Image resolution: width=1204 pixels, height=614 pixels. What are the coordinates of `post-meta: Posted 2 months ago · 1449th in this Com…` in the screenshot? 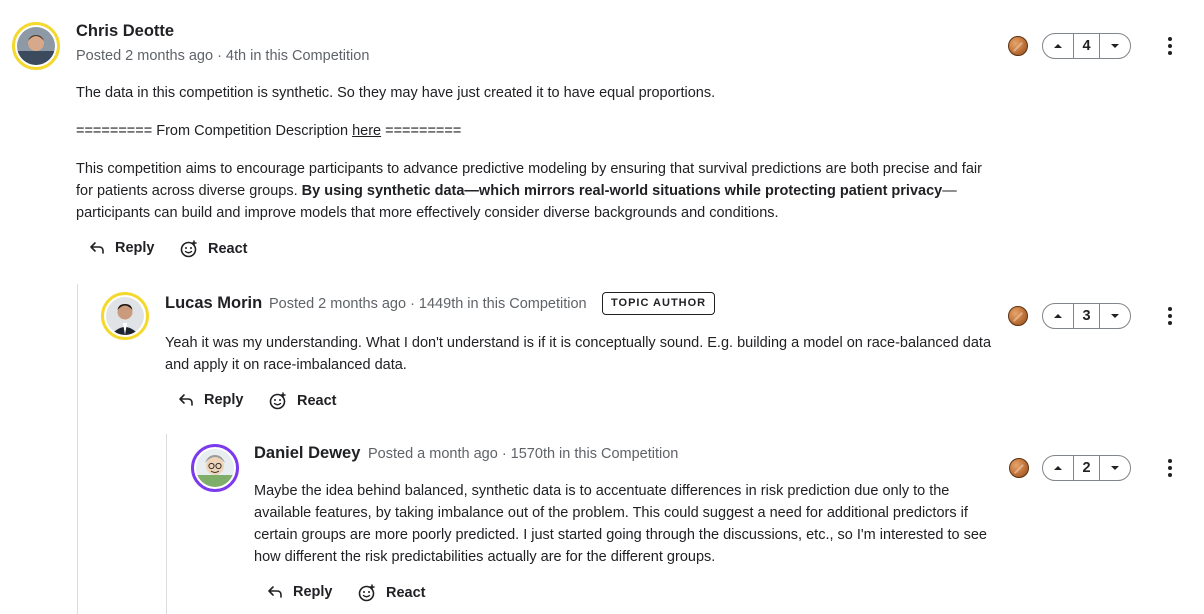 It's located at (428, 304).